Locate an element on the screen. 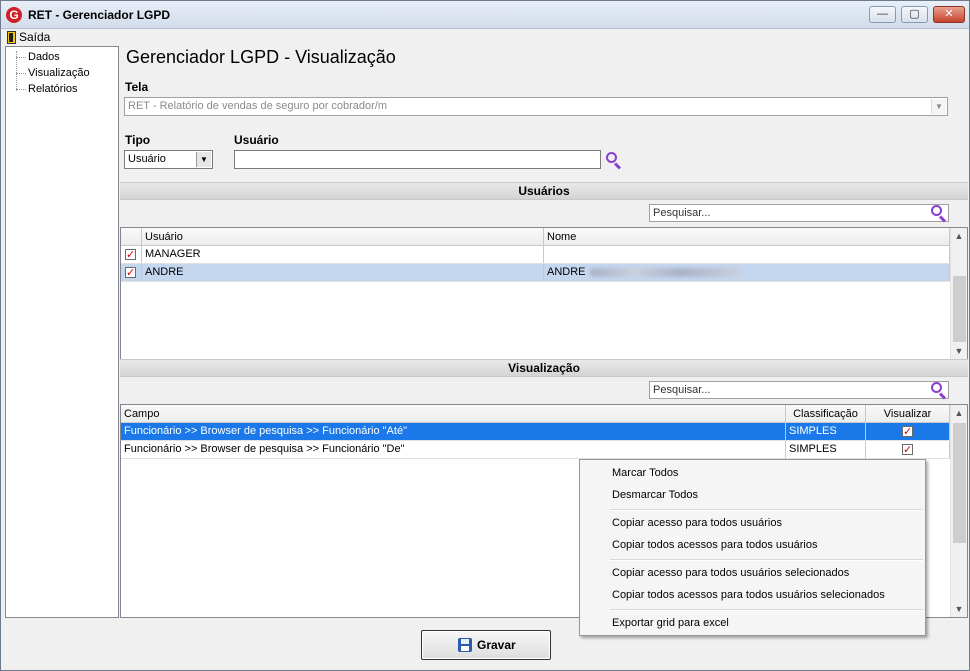 The height and width of the screenshot is (671, 970). menu-item-desmarcar-todos: Desmarcar Todos is located at coordinates (752, 495).